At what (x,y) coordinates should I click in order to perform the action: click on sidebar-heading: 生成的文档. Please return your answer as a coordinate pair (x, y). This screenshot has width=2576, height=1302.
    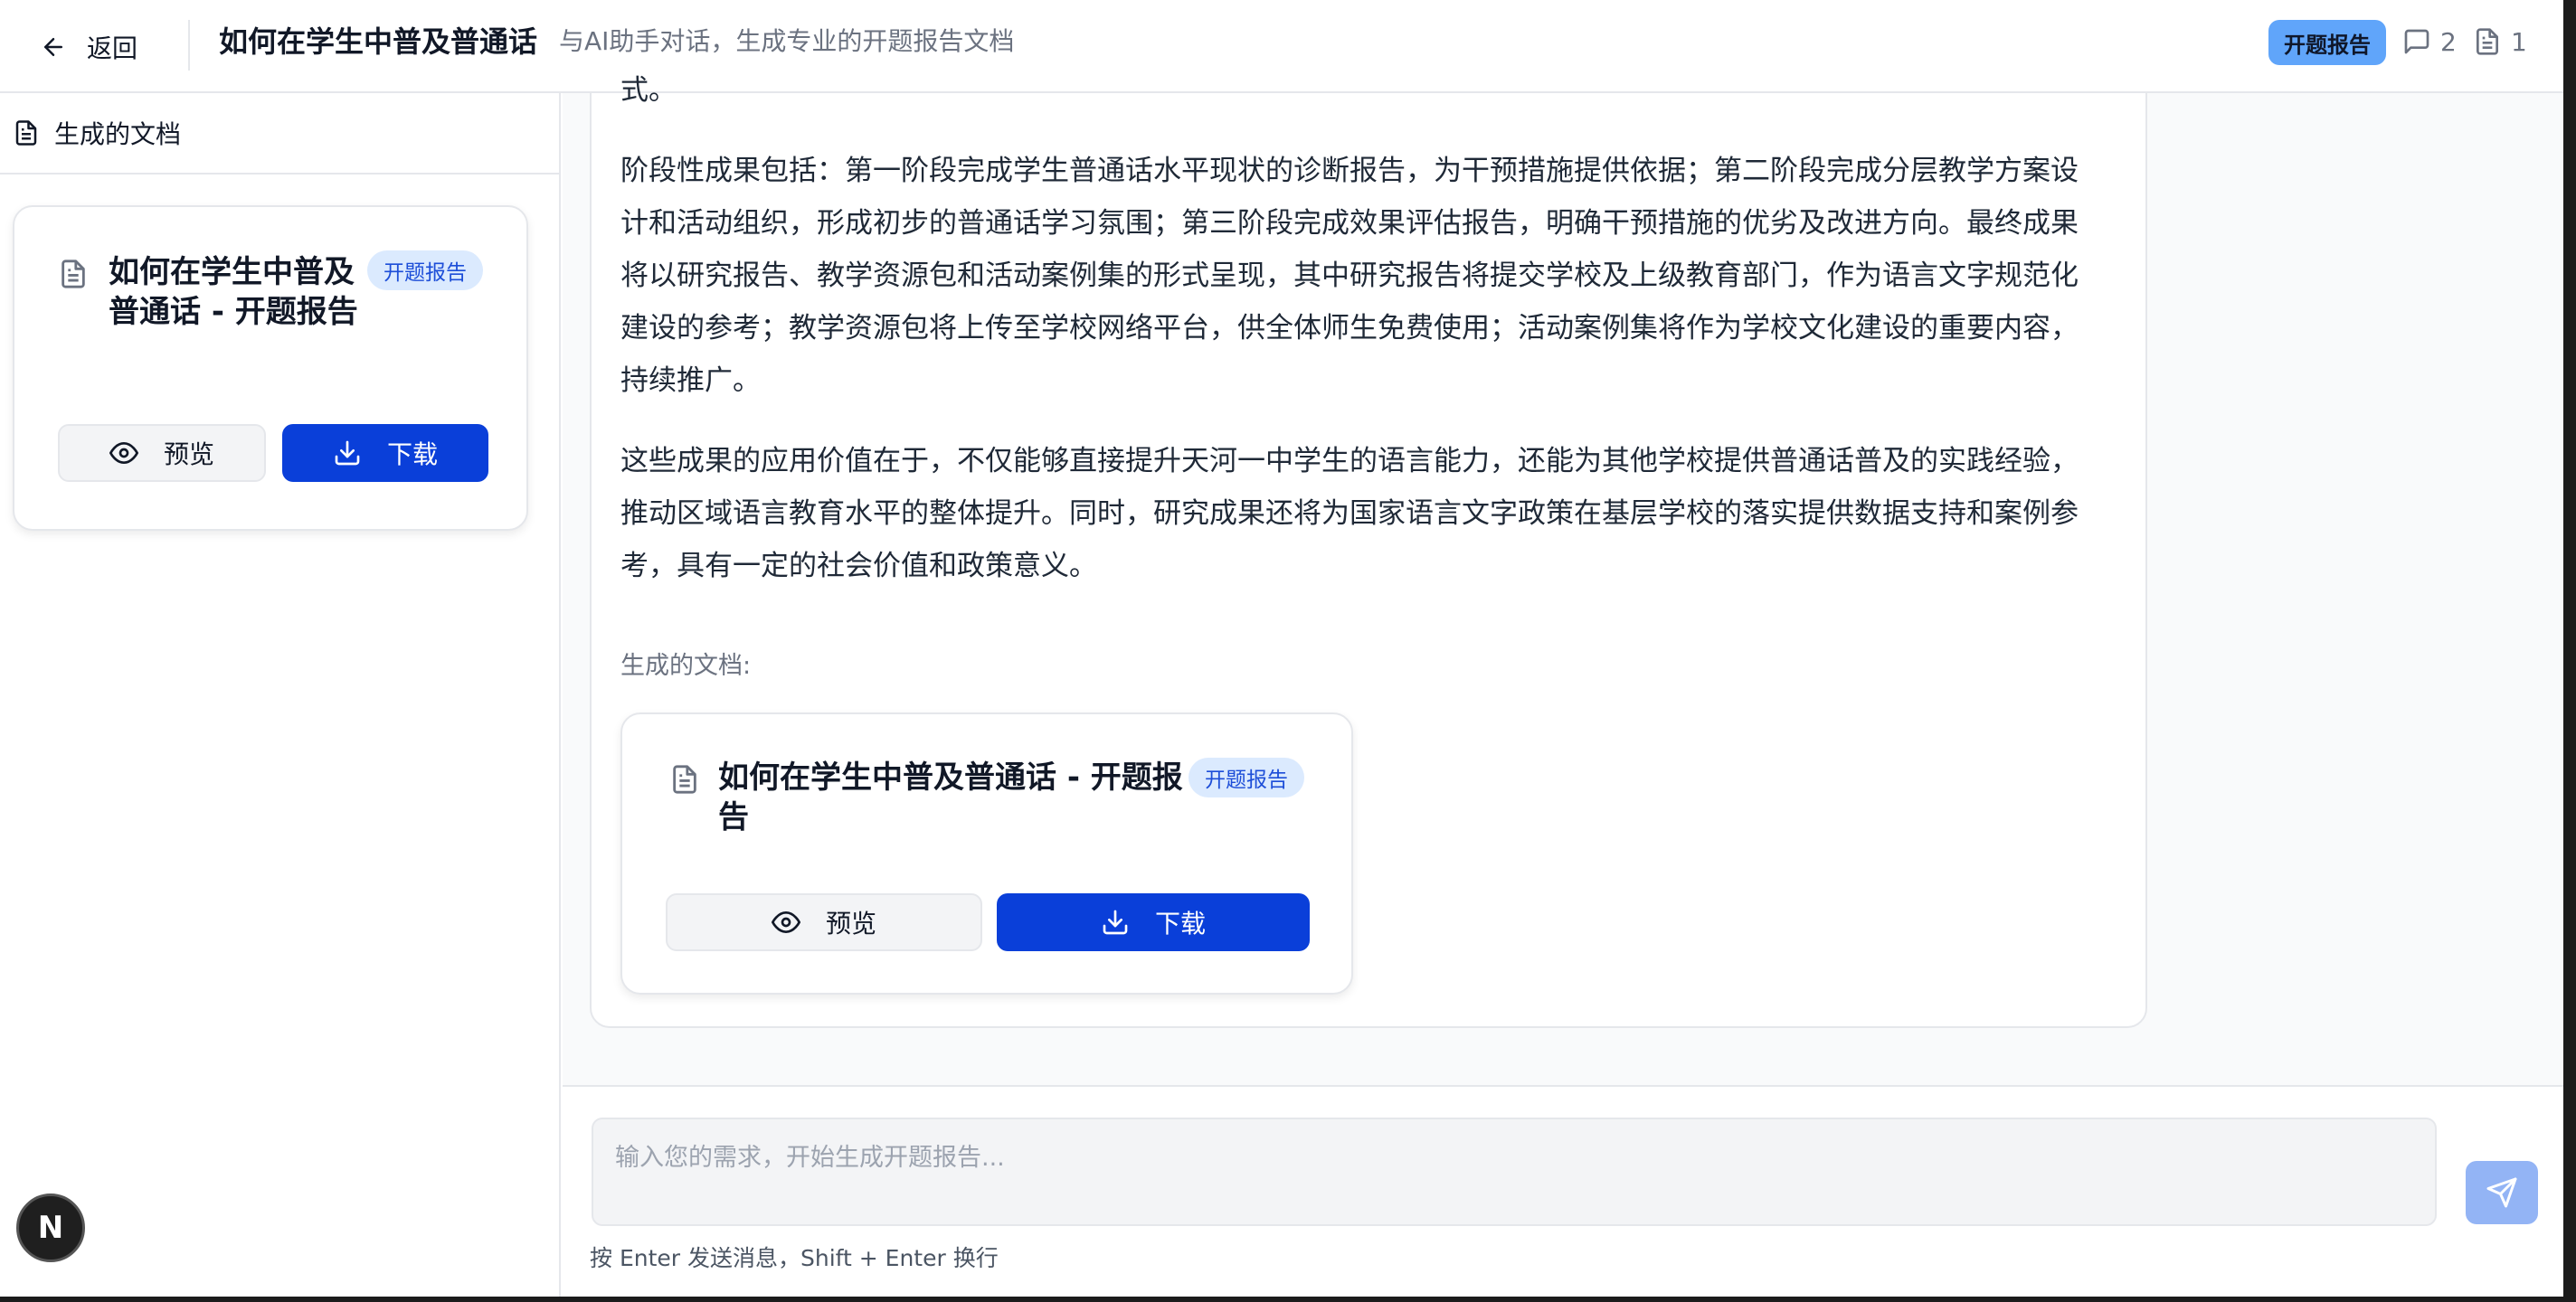
    Looking at the image, I should click on (118, 134).